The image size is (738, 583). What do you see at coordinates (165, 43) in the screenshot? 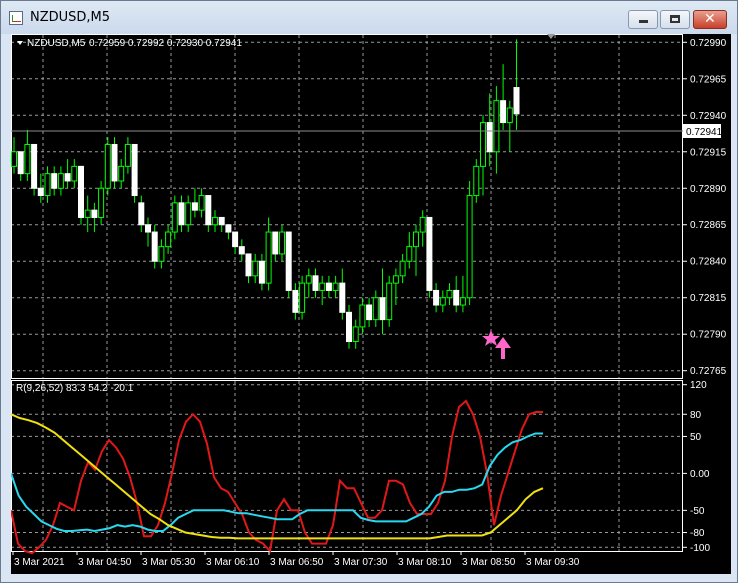
I see `ohlc-label: 0.72959 0.72992 0.72930 0.72941` at bounding box center [165, 43].